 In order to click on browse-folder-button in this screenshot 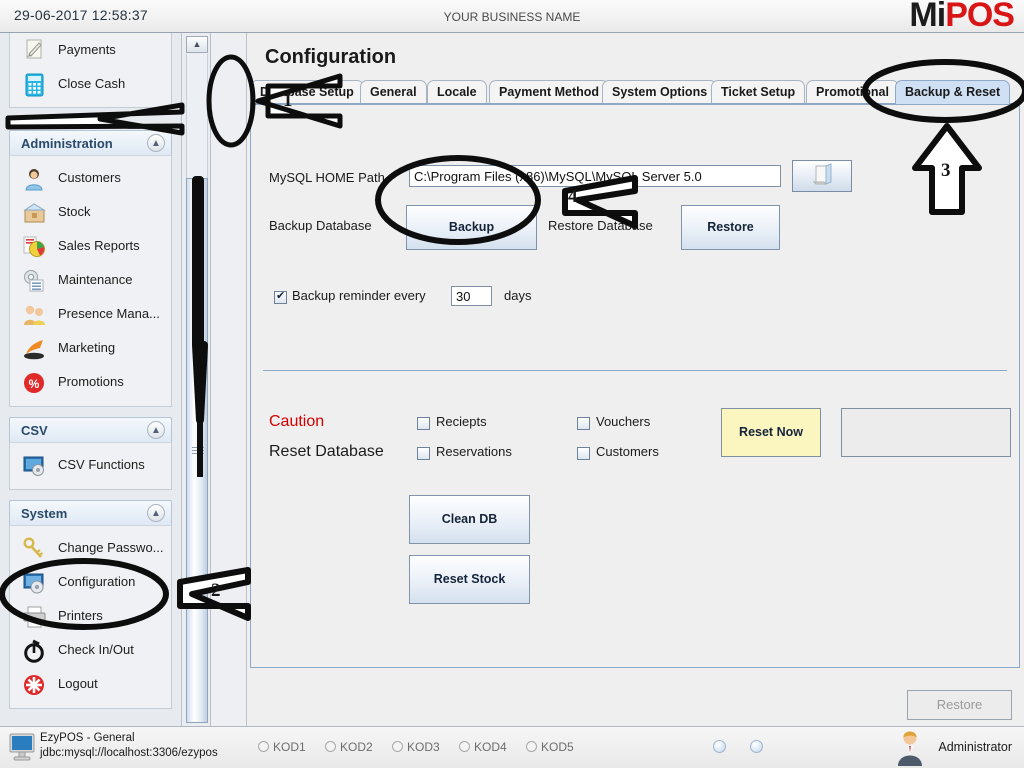, I will do `click(822, 176)`.